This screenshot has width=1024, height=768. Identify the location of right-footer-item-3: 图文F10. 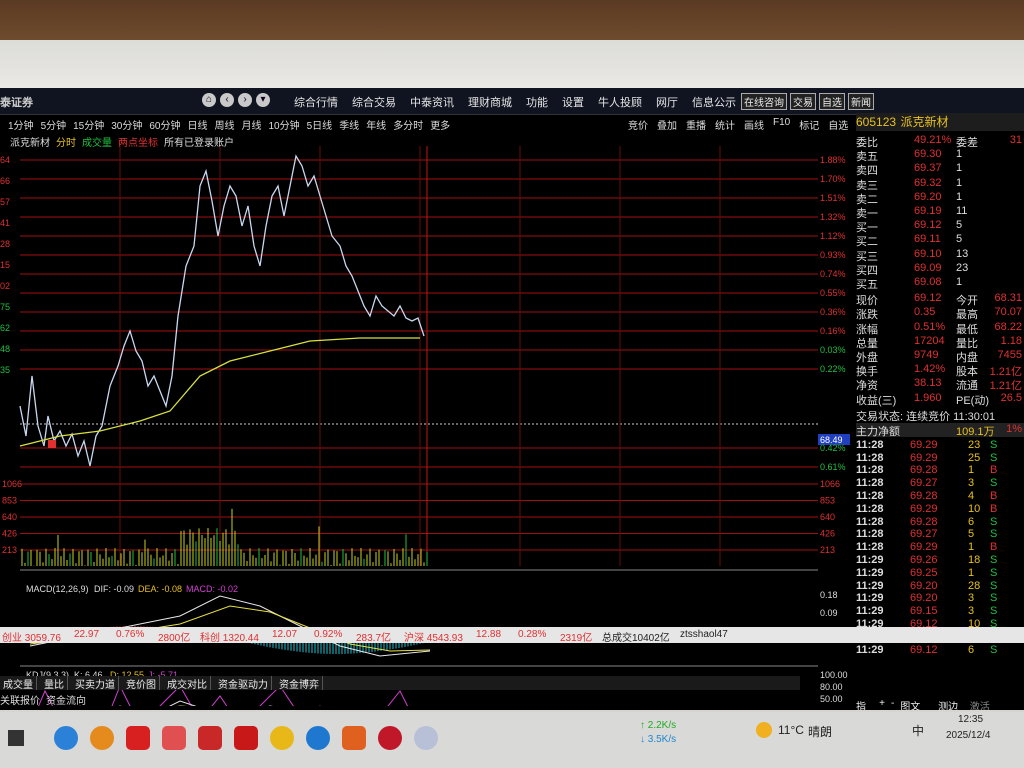
(916, 704).